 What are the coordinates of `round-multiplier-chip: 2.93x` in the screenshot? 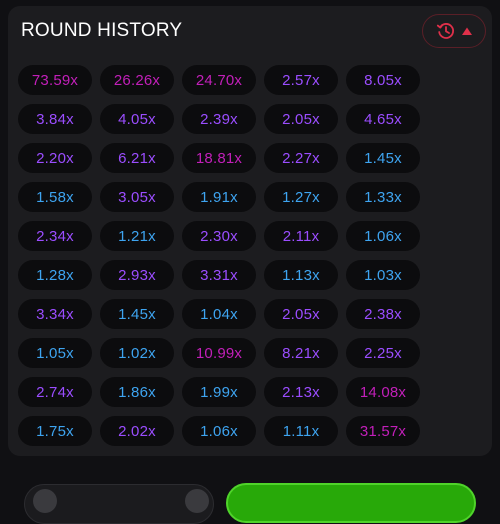 It's located at (137, 275).